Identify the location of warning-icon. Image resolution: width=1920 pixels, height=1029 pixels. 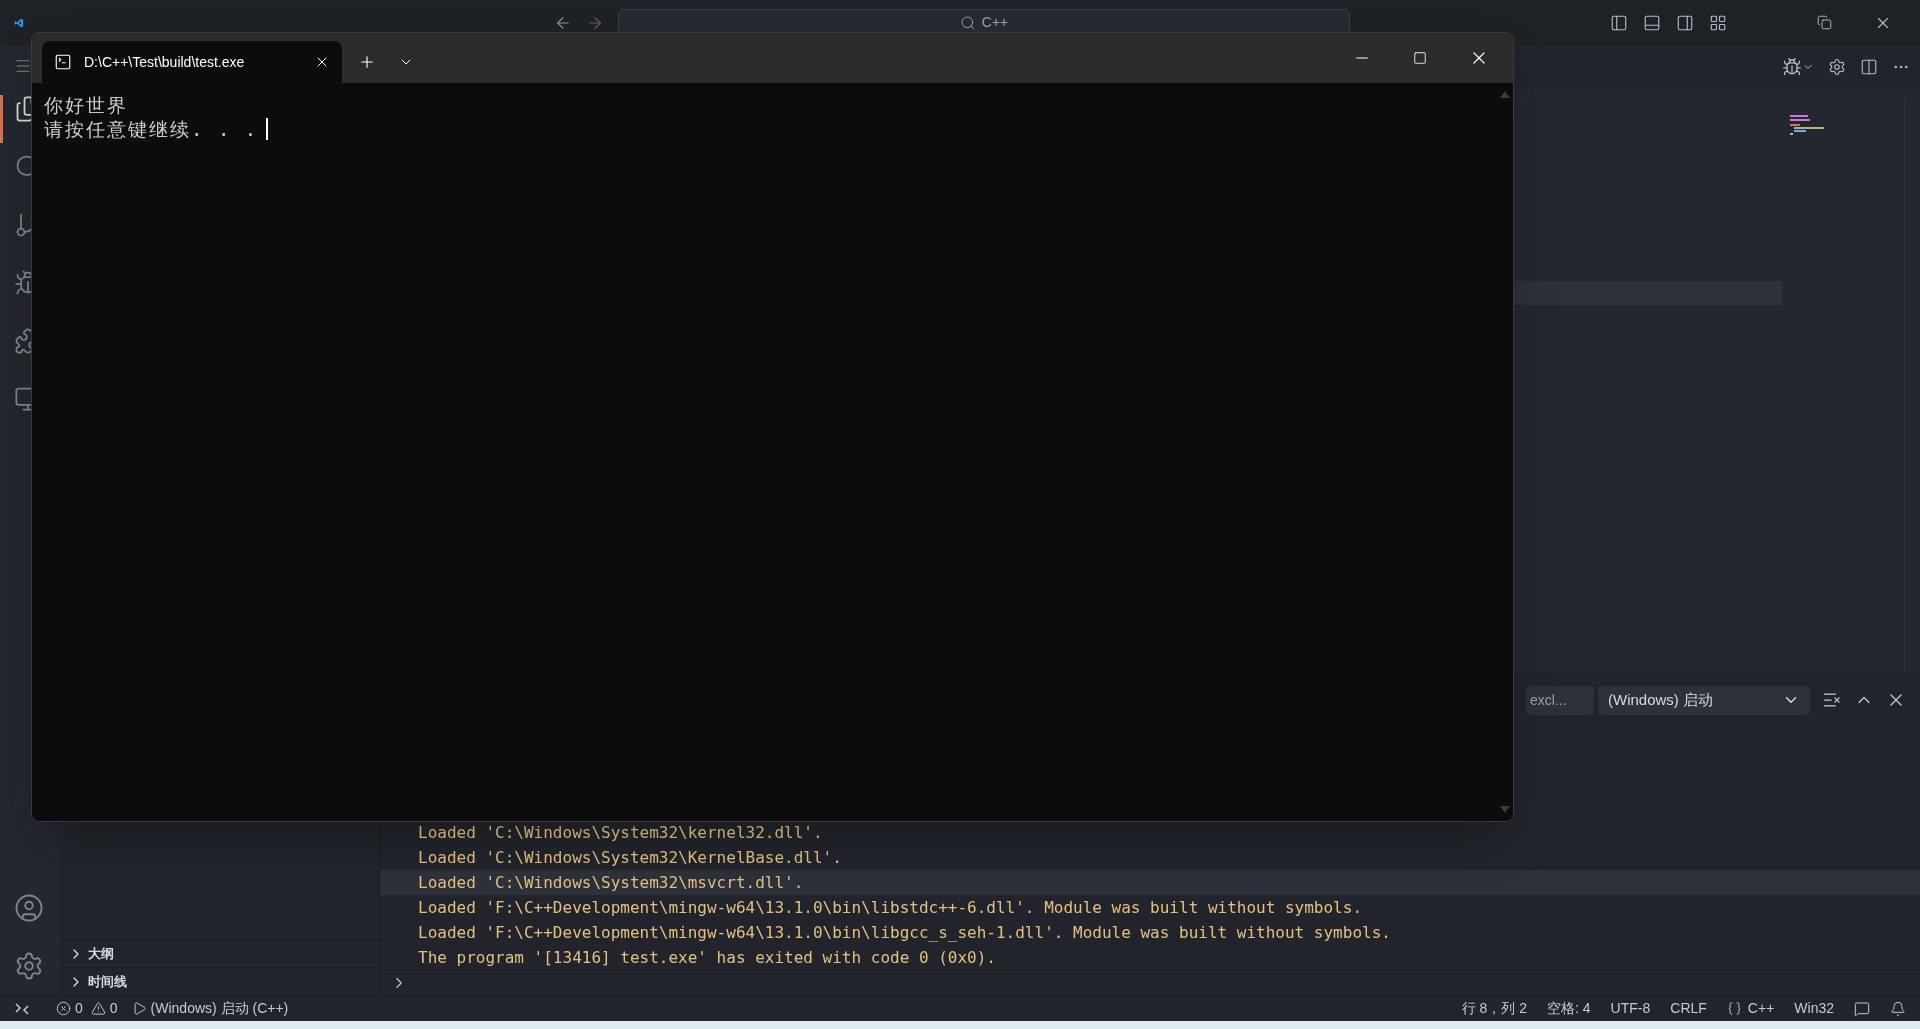
(98, 1008).